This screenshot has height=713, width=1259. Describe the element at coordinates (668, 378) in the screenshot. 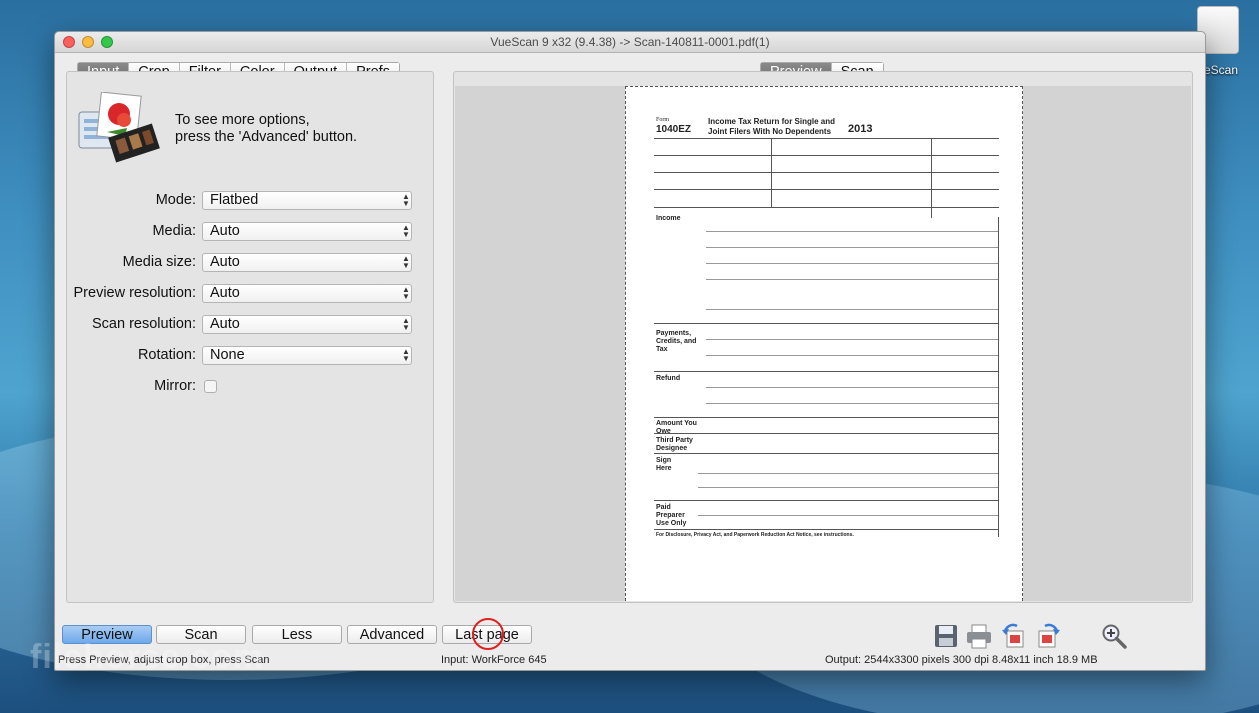

I see `doc-section-refund: Refund` at that location.